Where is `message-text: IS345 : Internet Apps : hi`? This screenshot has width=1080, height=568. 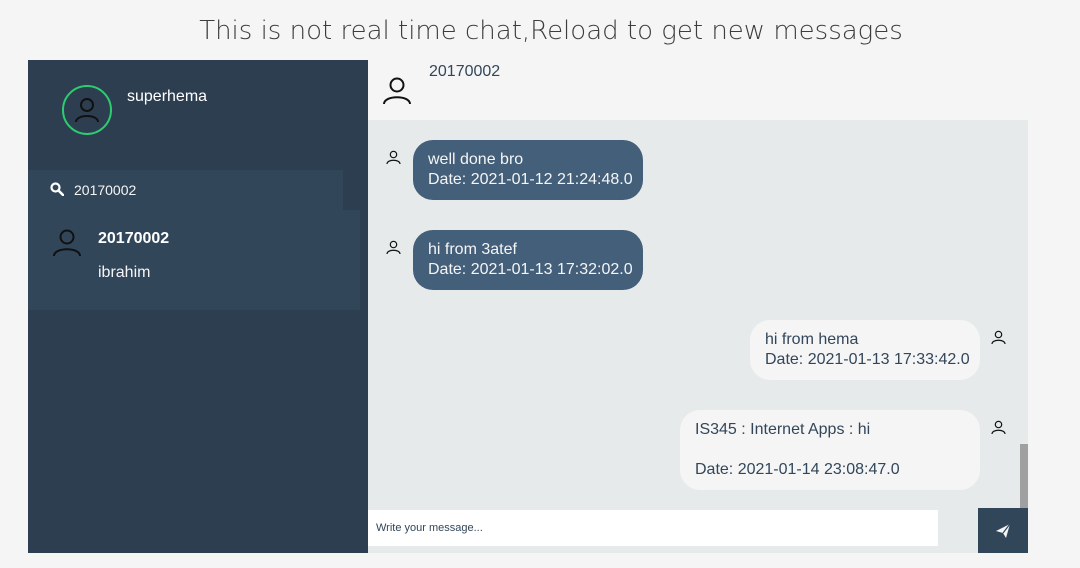 message-text: IS345 : Internet Apps : hi is located at coordinates (783, 429).